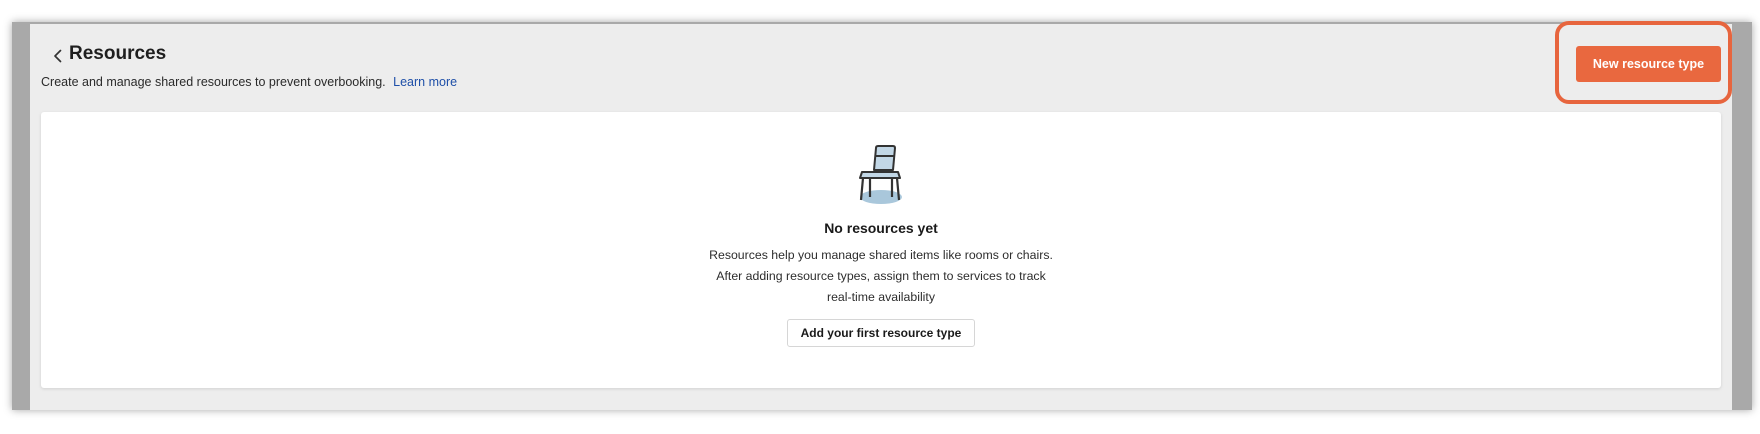  I want to click on page-title: Resources, so click(118, 53).